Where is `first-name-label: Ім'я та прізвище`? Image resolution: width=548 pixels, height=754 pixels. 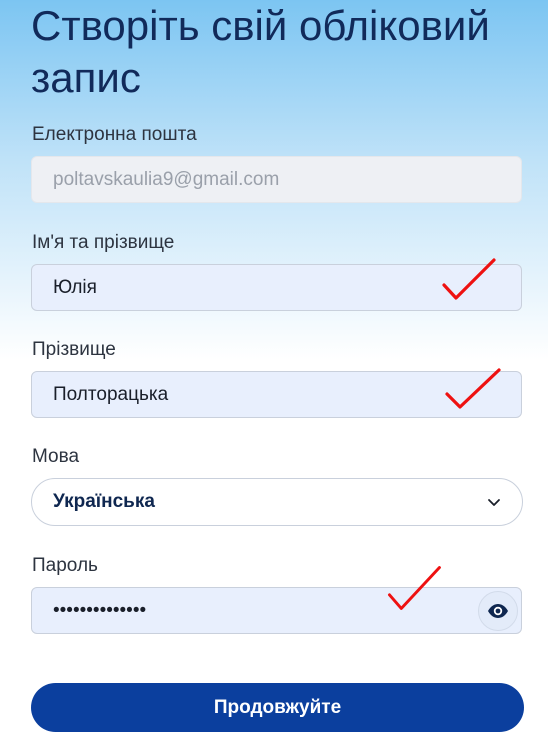
first-name-label: Ім'я та прізвище is located at coordinates (103, 242).